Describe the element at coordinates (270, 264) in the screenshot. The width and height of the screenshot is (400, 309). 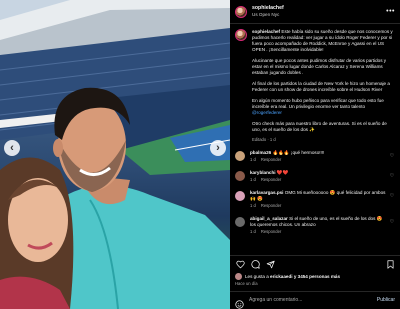
I see `share-icon` at that location.